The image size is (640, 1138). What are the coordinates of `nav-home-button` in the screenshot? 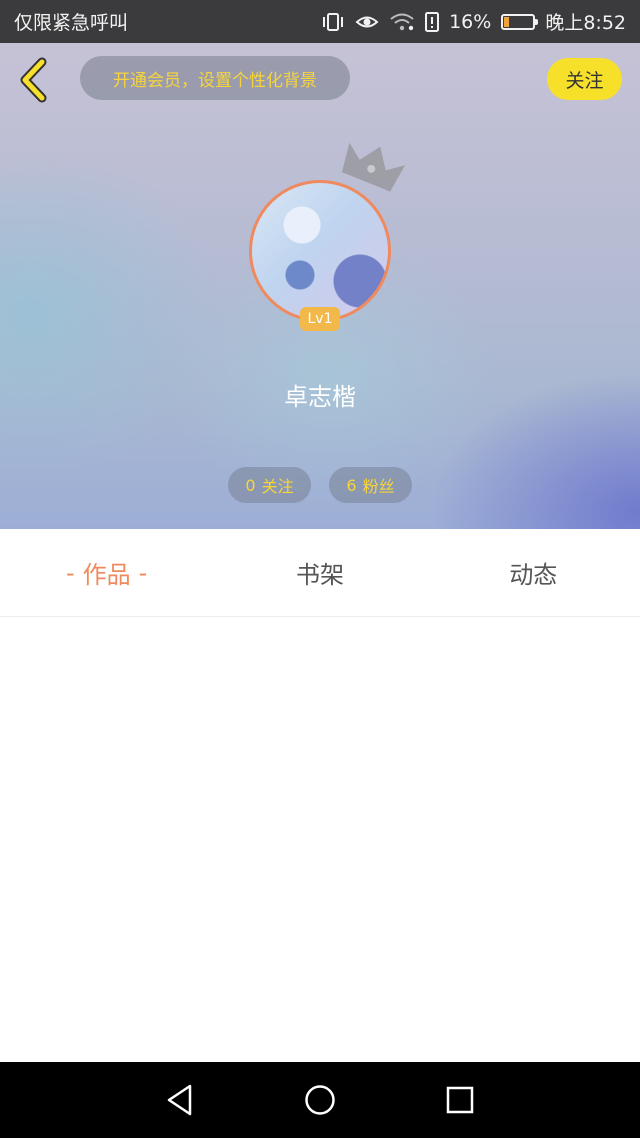 It's located at (320, 1100).